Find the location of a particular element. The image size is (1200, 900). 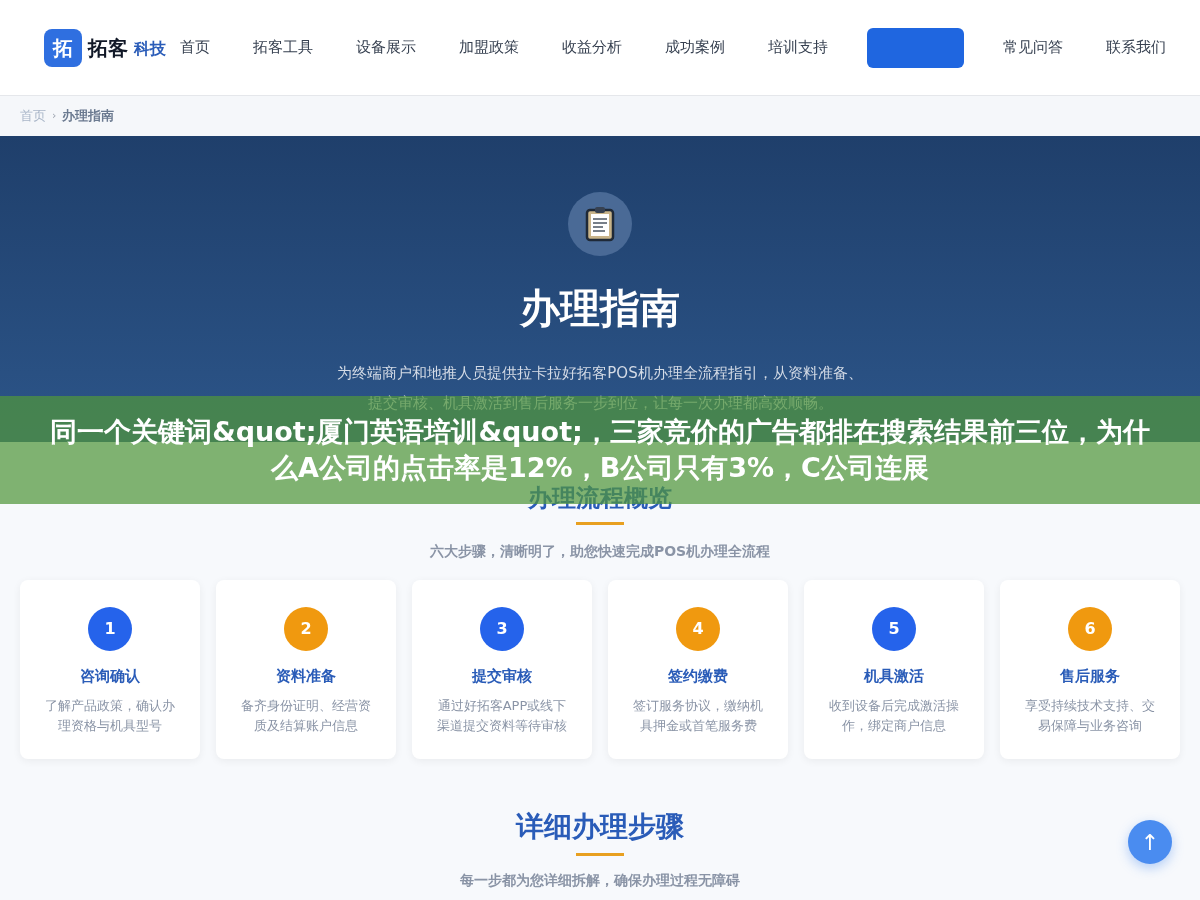

nav-link: 成功案例 is located at coordinates (695, 47).